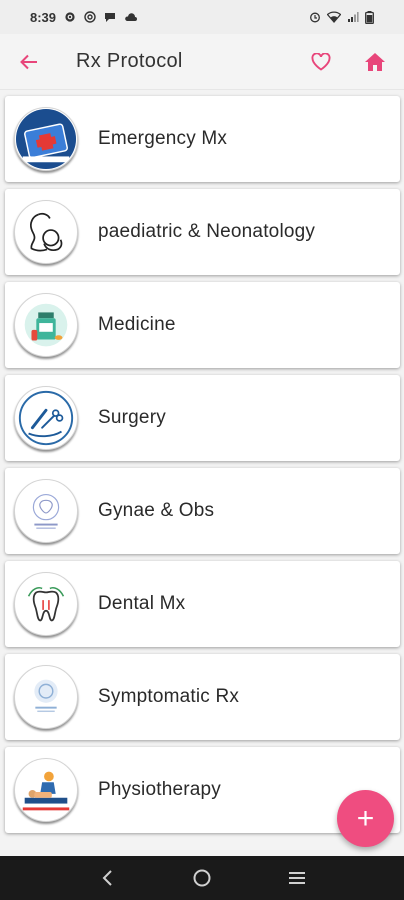 The image size is (404, 900). What do you see at coordinates (369, 17) in the screenshot?
I see `battery-icon` at bounding box center [369, 17].